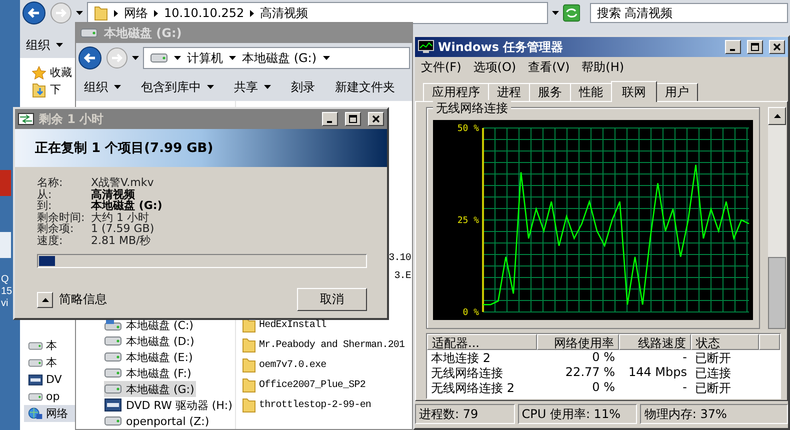 Image resolution: width=790 pixels, height=430 pixels. Describe the element at coordinates (402, 276) in the screenshot. I see `file-name: 3.E` at that location.